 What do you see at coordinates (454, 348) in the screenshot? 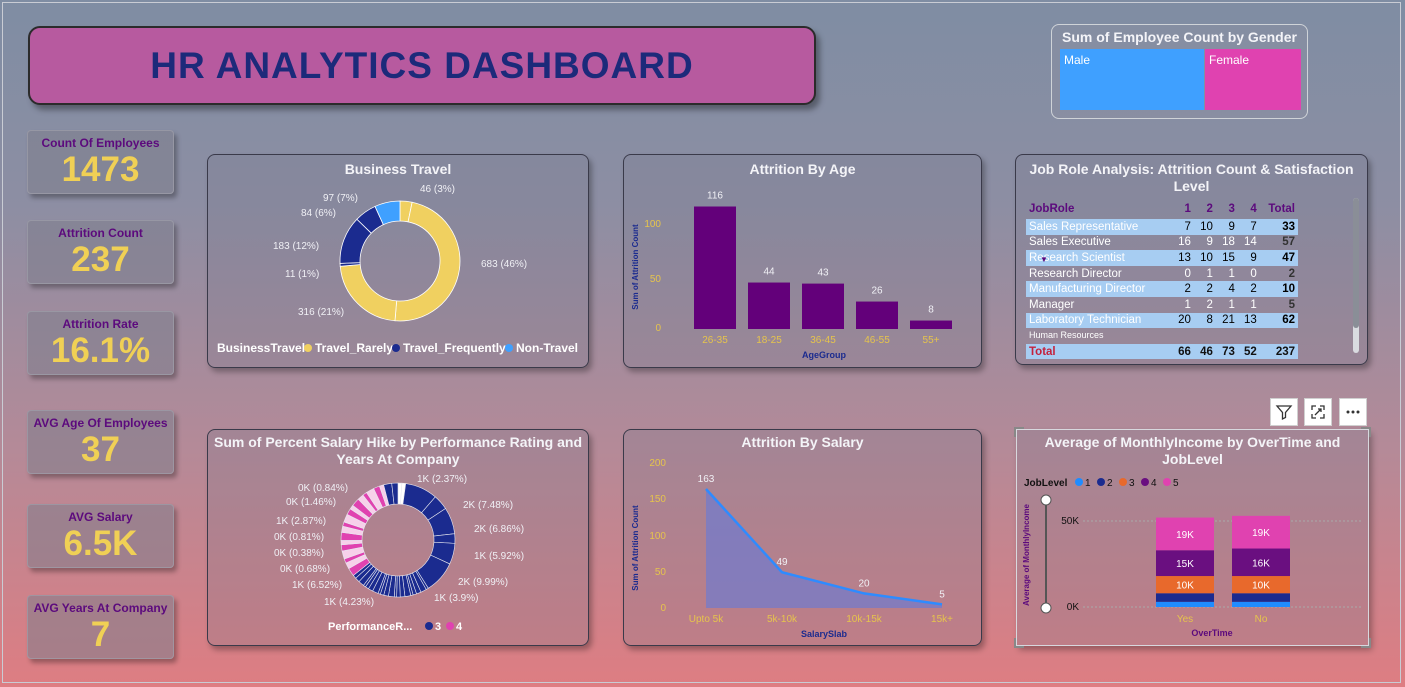
I see `bt-legend-item: Travel_Frequently` at bounding box center [454, 348].